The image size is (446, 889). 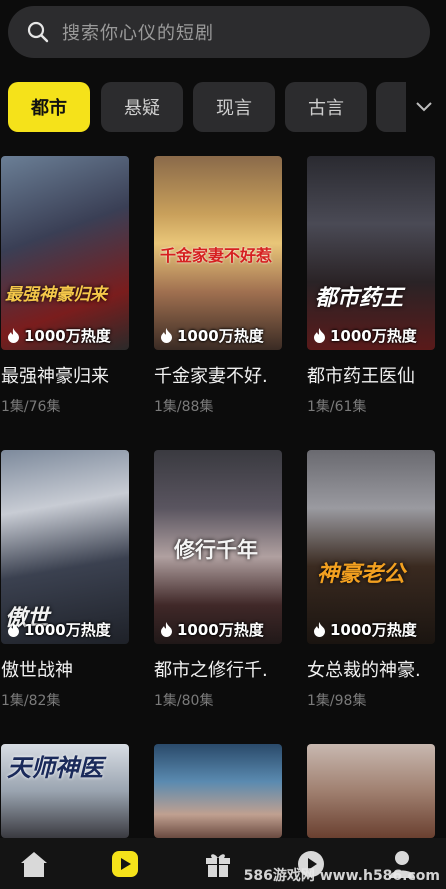 What do you see at coordinates (424, 106) in the screenshot?
I see `chevron-down-icon` at bounding box center [424, 106].